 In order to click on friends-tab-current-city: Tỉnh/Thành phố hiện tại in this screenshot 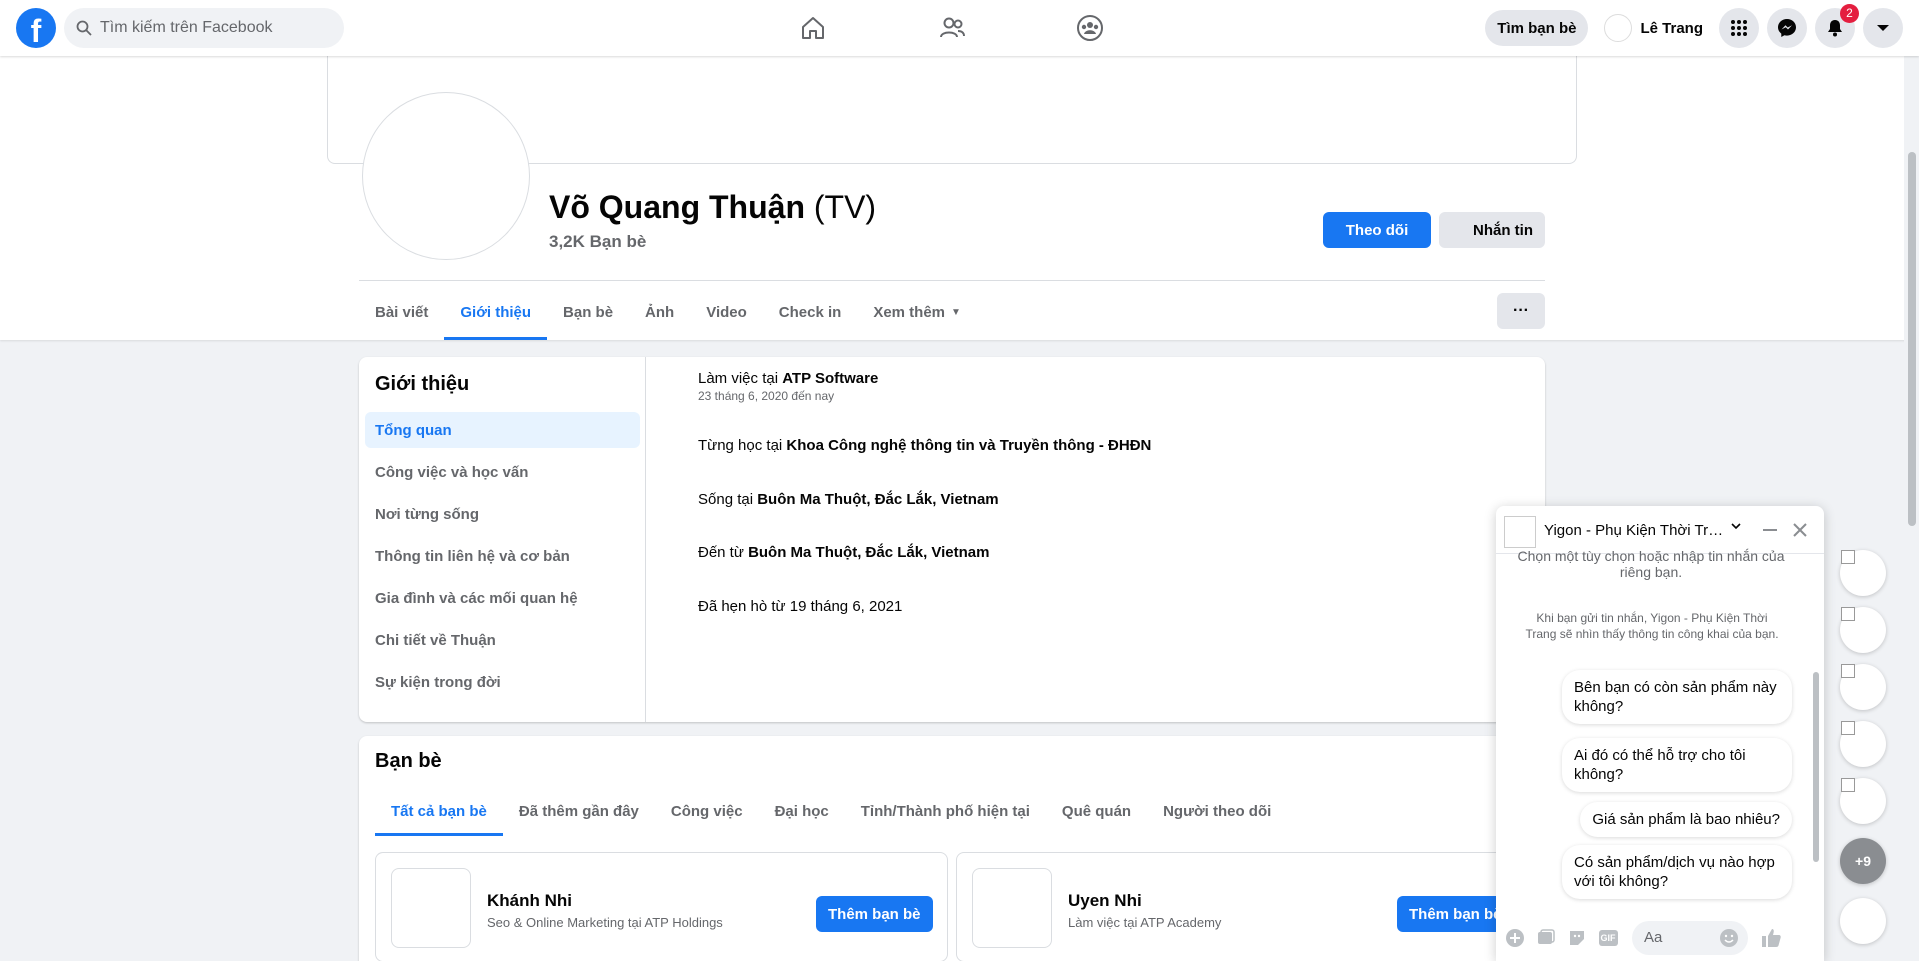, I will do `click(945, 811)`.